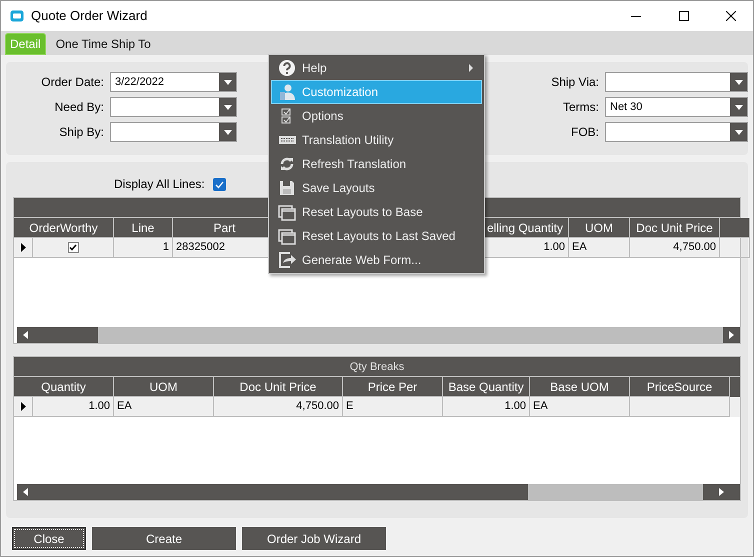 This screenshot has height=557, width=754. What do you see at coordinates (287, 92) in the screenshot?
I see `person-icon` at bounding box center [287, 92].